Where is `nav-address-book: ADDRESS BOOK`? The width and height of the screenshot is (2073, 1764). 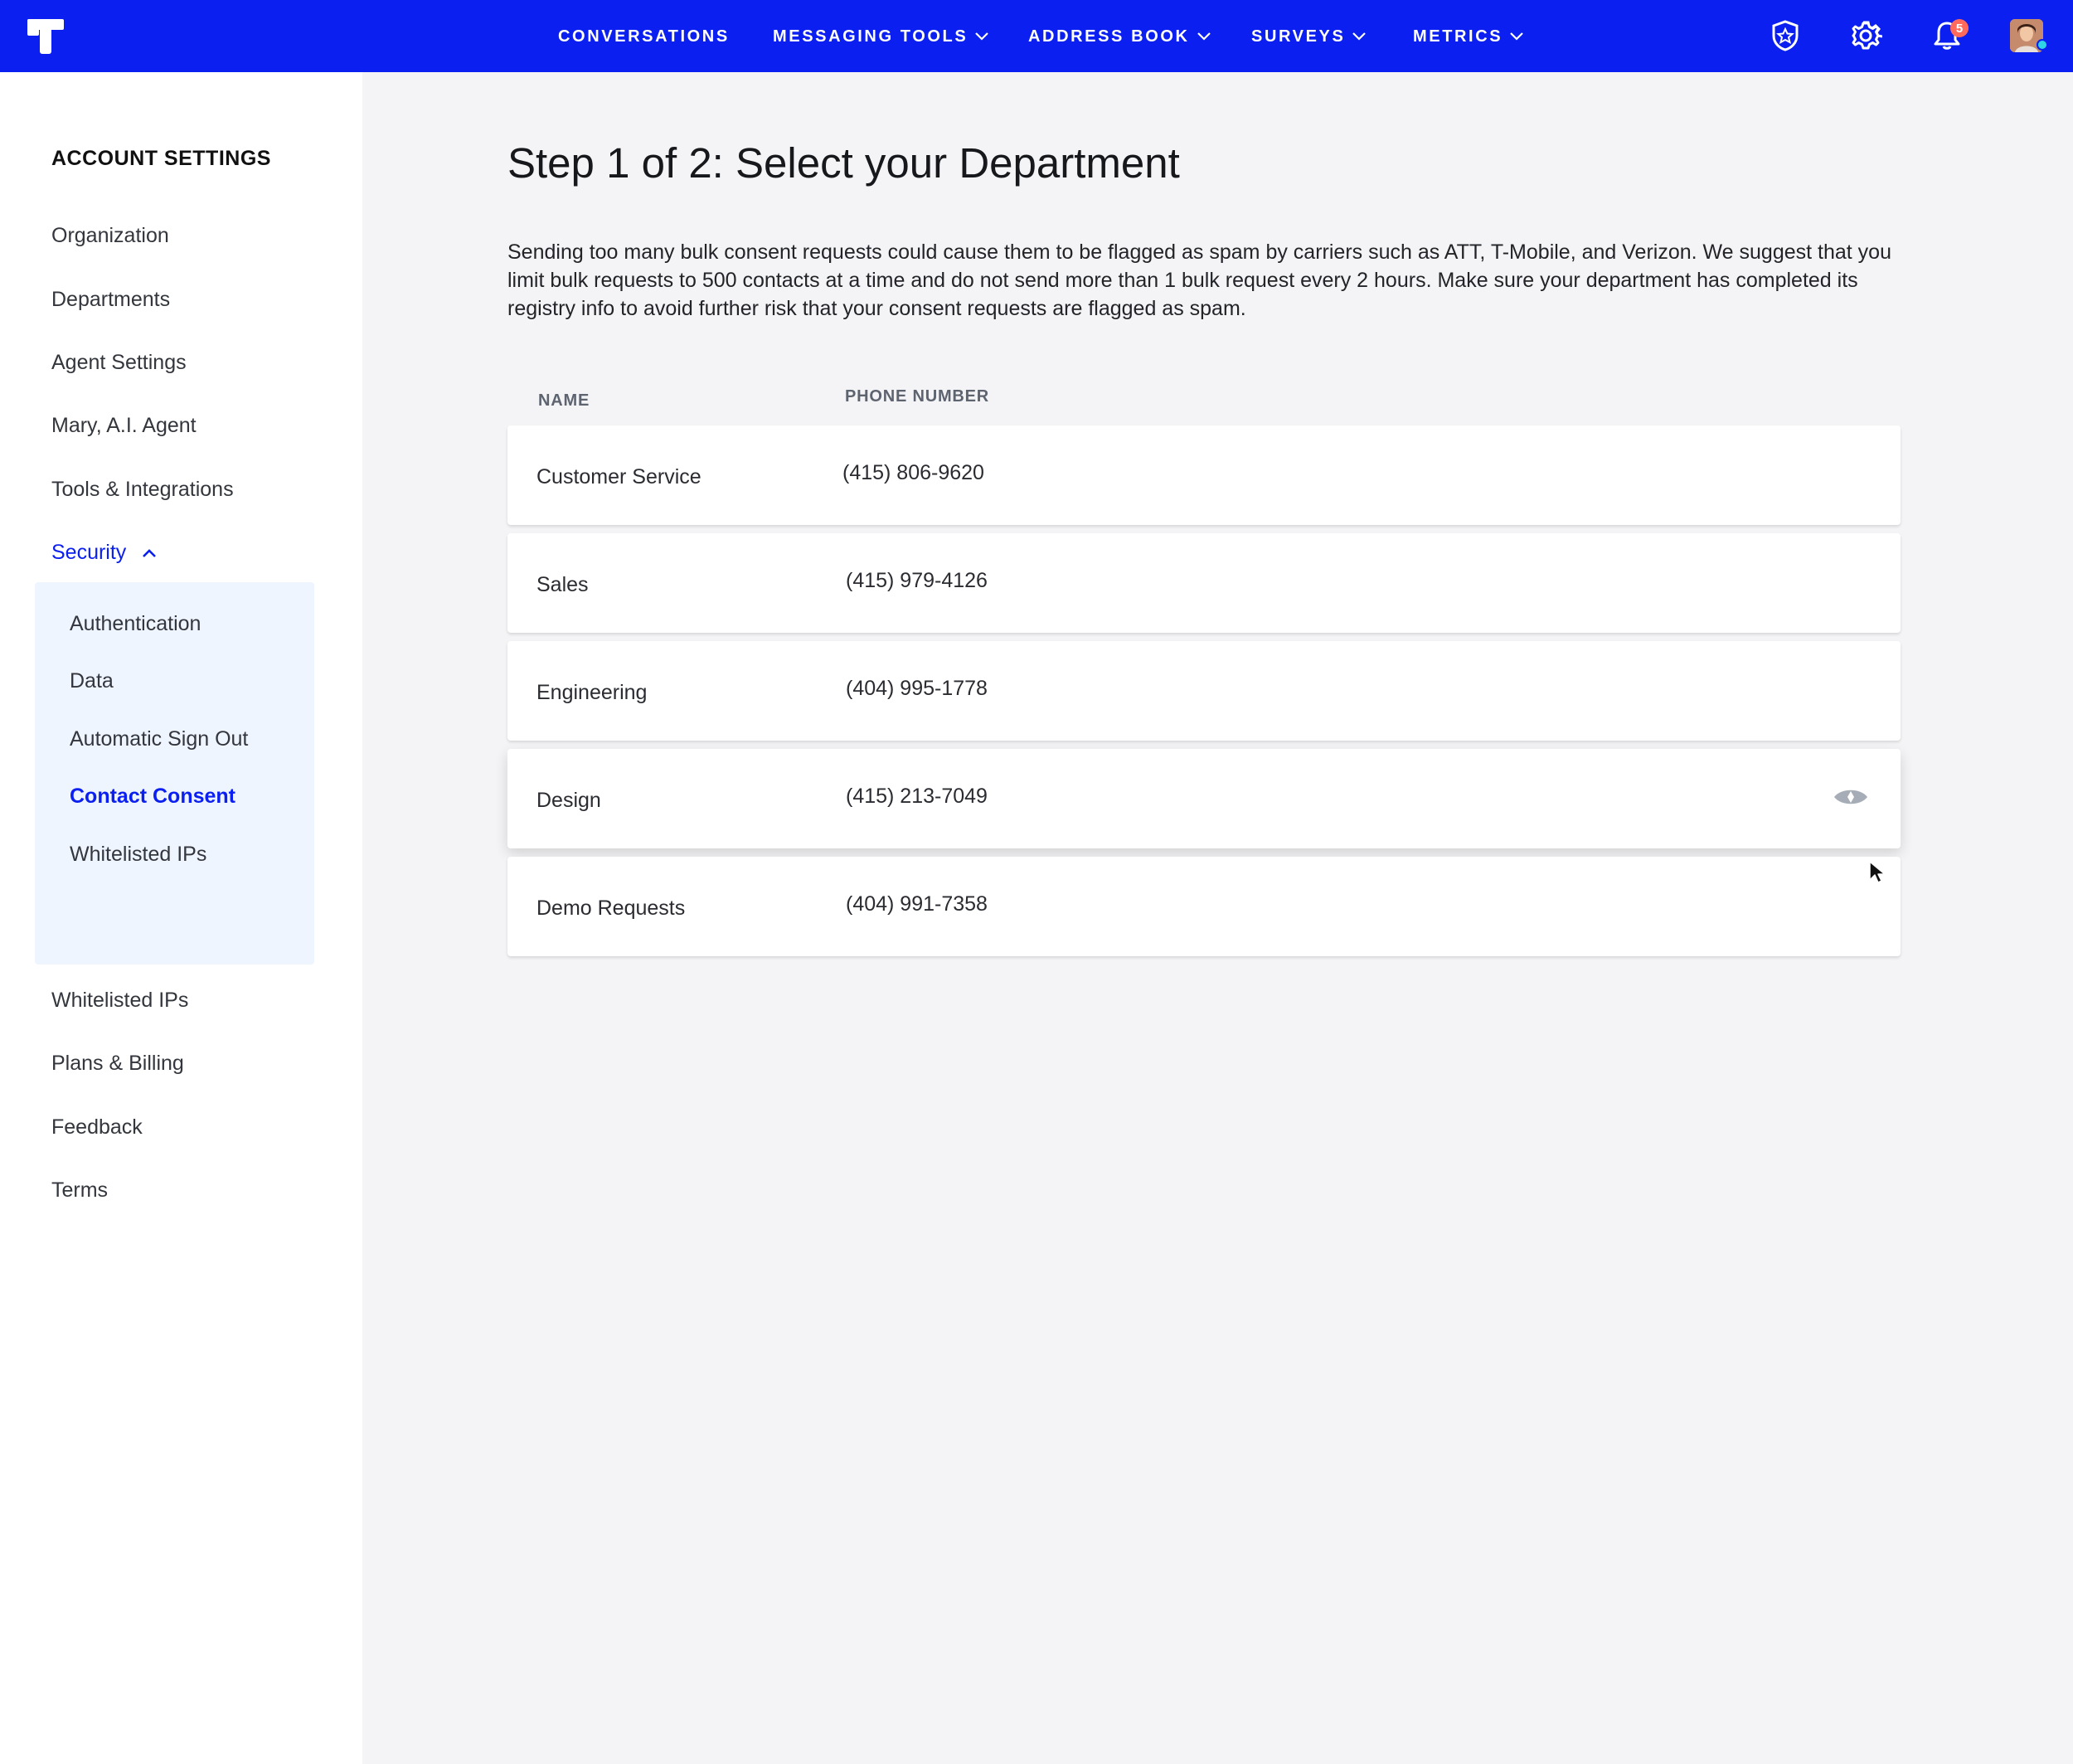
nav-address-book: ADDRESS BOOK is located at coordinates (1120, 37).